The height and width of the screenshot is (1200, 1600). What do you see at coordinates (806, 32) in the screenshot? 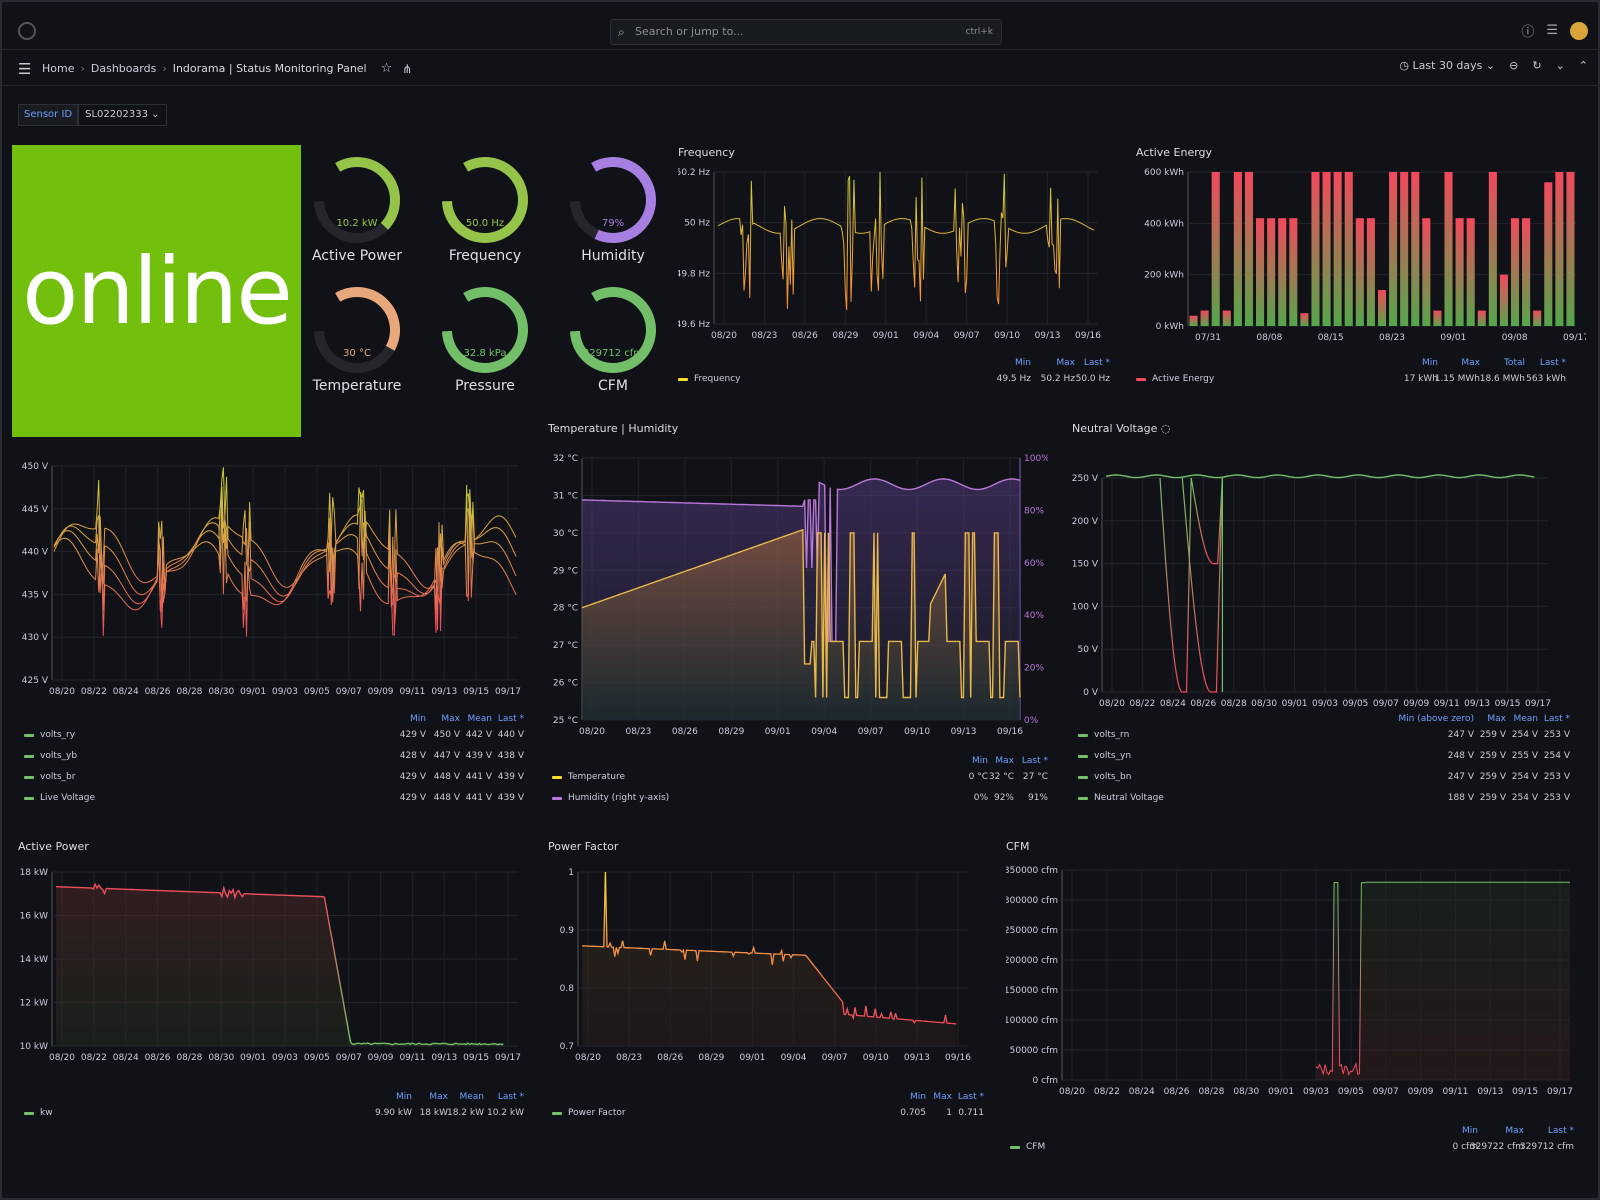
I see `search-input: ⌕ Search or jump to... ctrl+k` at bounding box center [806, 32].